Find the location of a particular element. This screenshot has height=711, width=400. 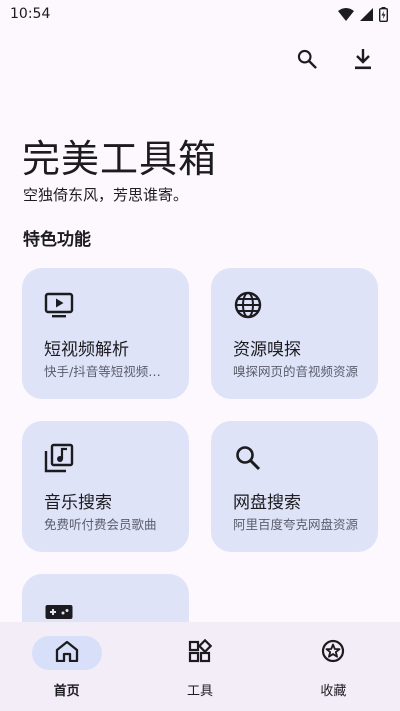

page-title: 完美工具箱 is located at coordinates (120, 159).